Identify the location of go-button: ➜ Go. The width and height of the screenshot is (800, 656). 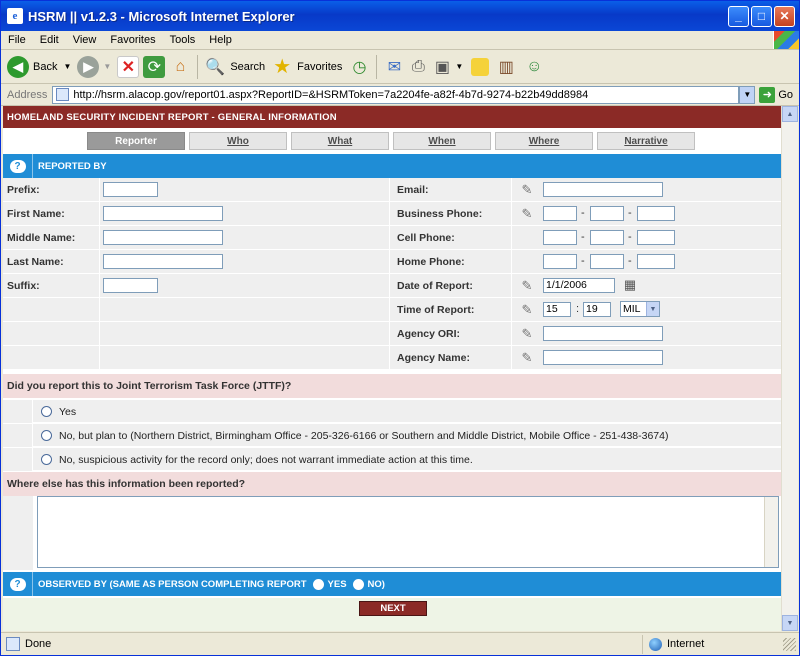
(776, 94).